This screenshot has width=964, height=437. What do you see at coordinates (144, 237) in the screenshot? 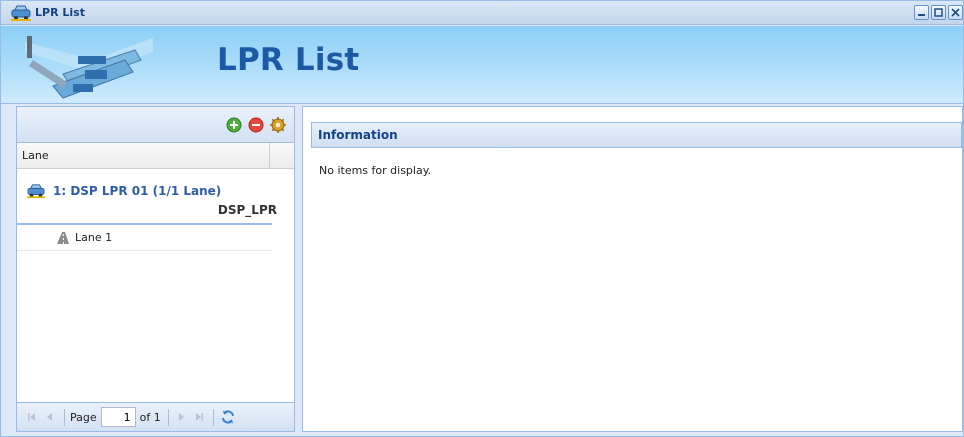
I see `lane-row: Lane 1` at bounding box center [144, 237].